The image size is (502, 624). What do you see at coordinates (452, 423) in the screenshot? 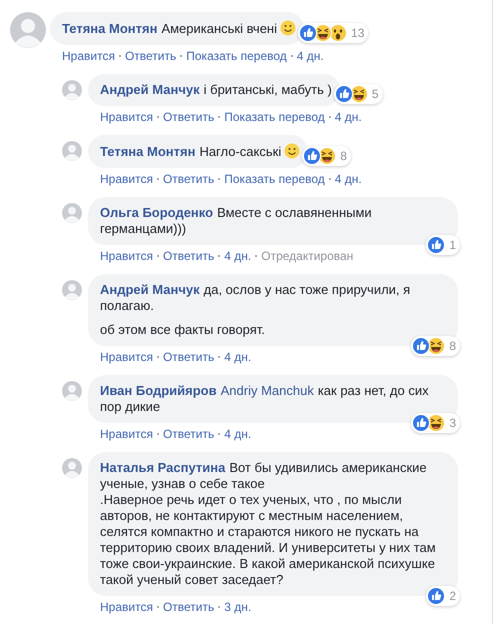
I see `reaction-count: 3` at bounding box center [452, 423].